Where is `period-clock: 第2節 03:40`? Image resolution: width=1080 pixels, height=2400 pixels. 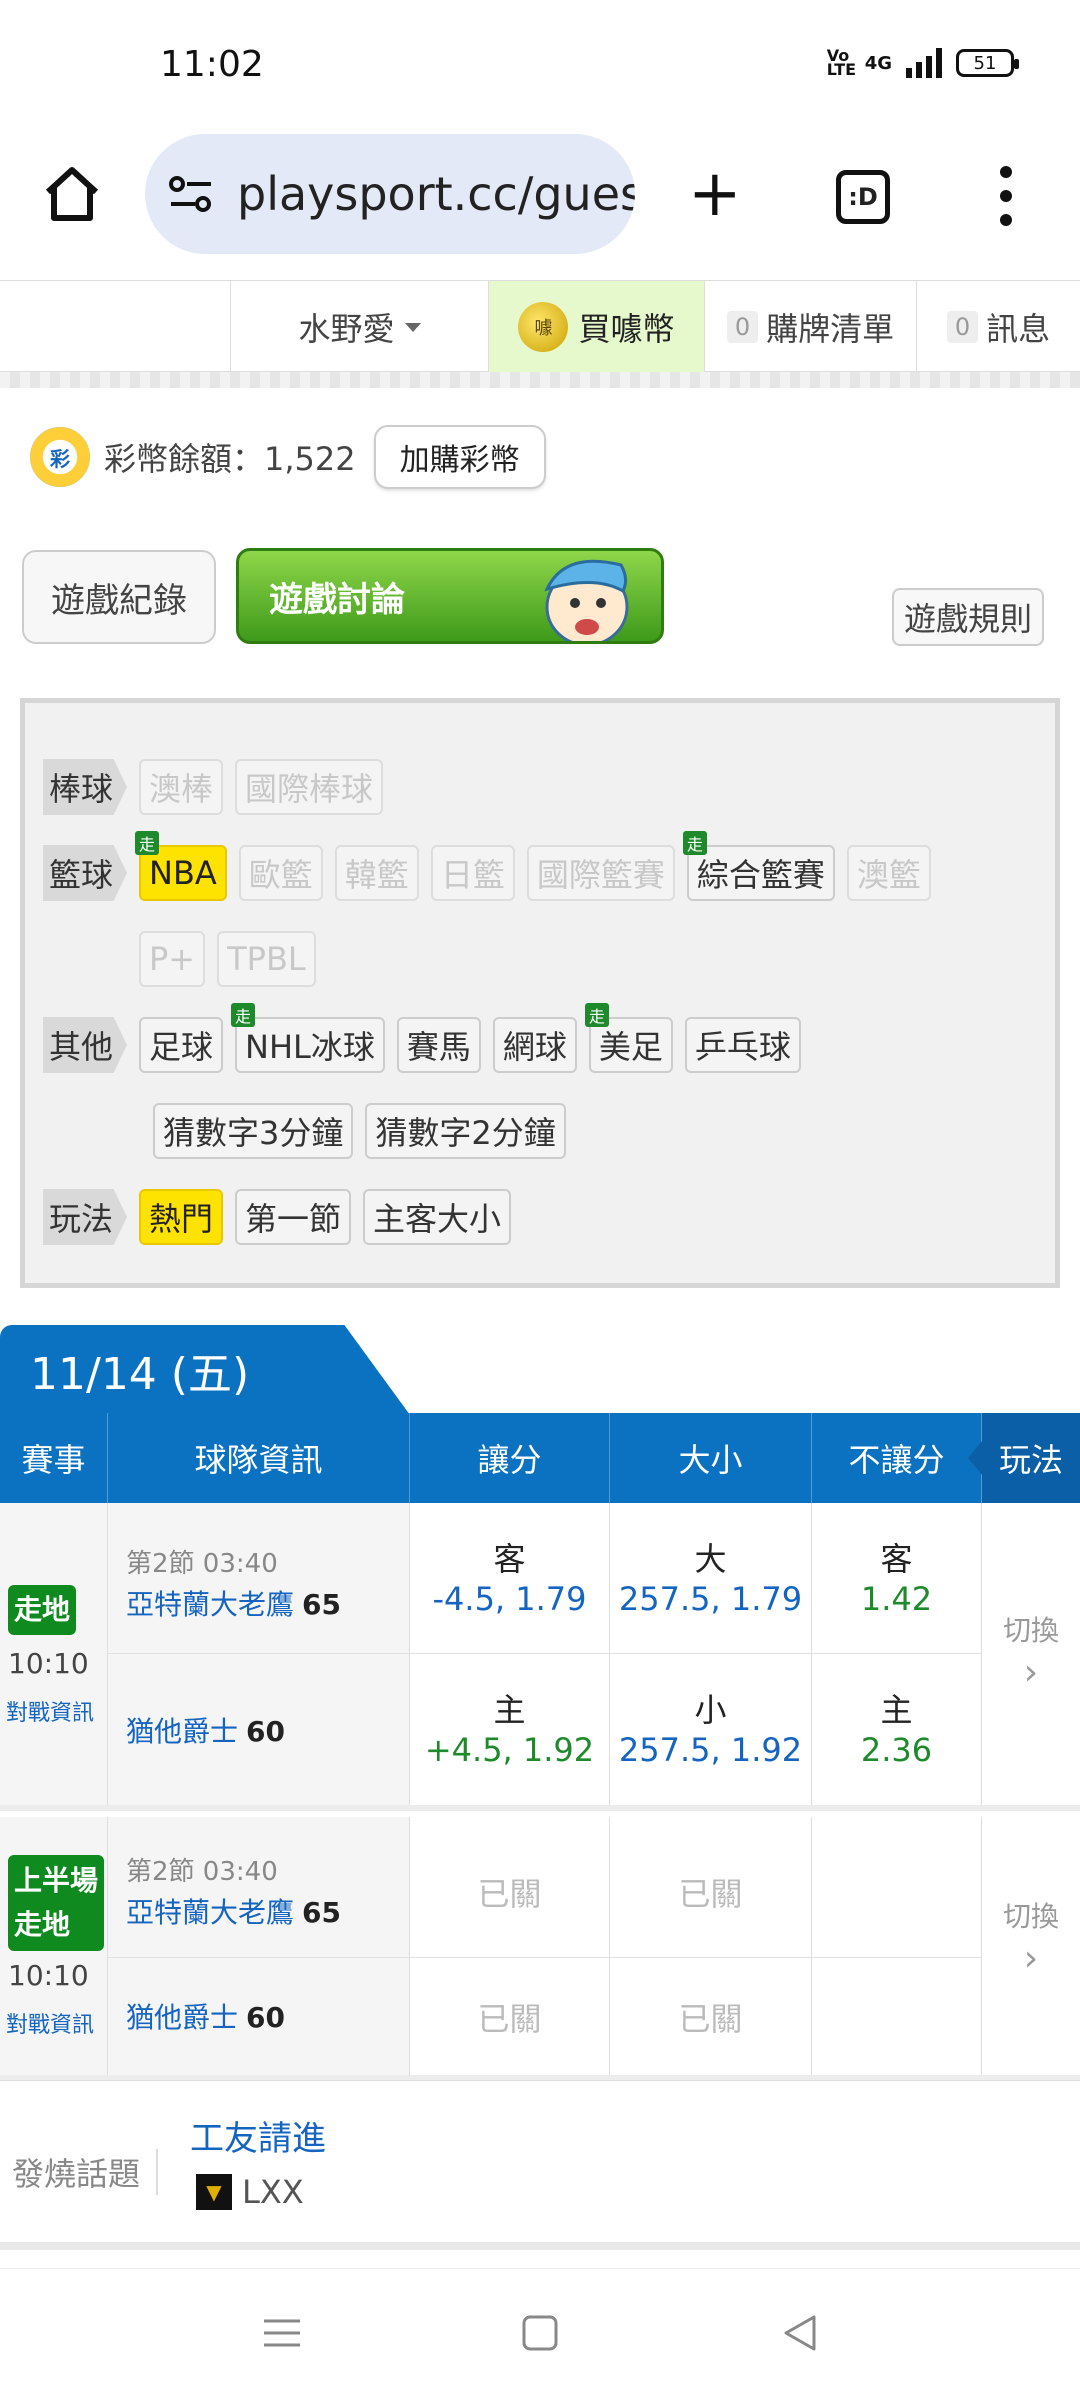
period-clock: 第2節 03:40 is located at coordinates (202, 1872).